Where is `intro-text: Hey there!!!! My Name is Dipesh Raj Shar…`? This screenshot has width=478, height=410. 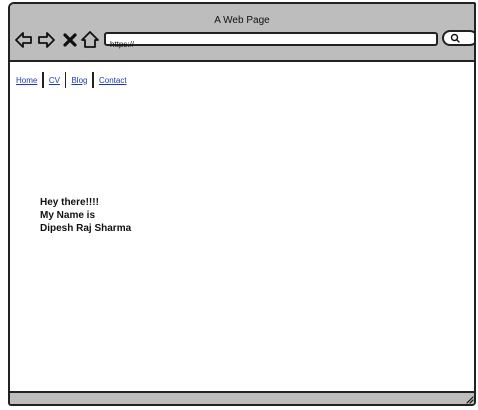
intro-text: Hey there!!!! My Name is Dipesh Raj Shar… is located at coordinates (85, 215).